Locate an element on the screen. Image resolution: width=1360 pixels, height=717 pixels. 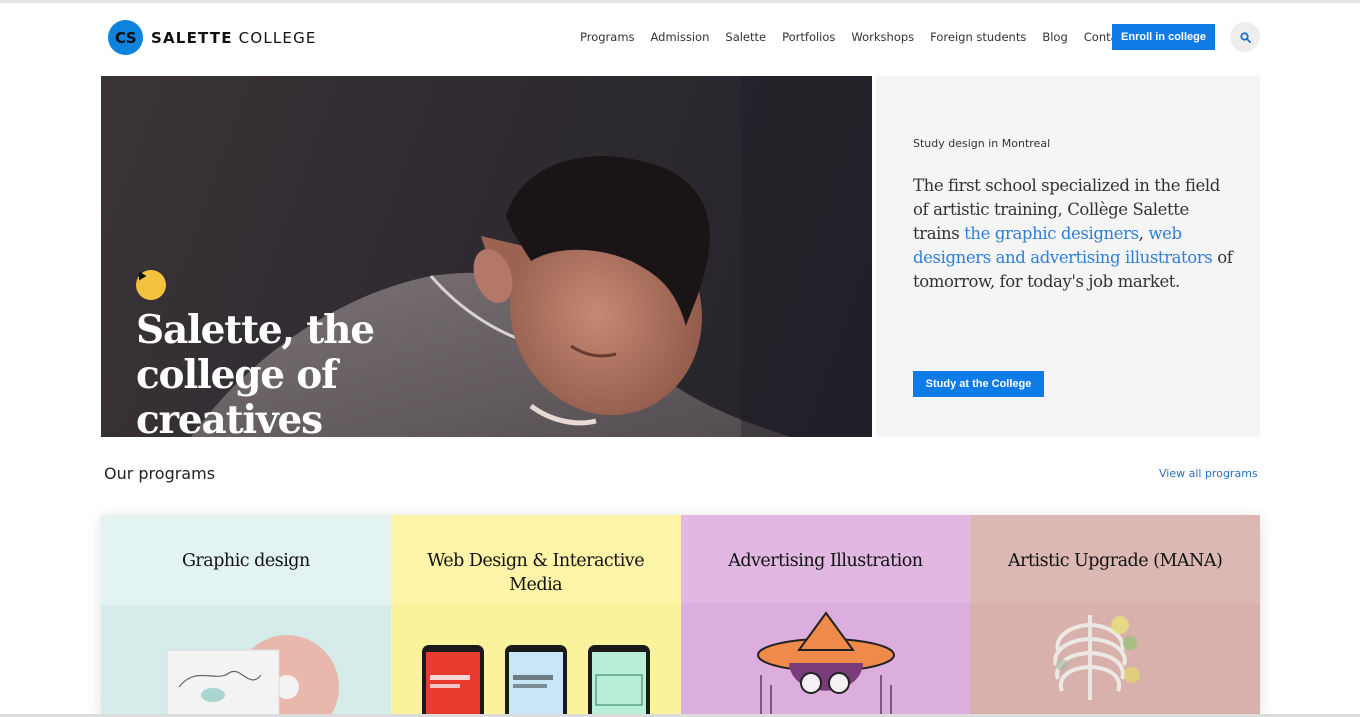
programs-heading: Our programs is located at coordinates (160, 473).